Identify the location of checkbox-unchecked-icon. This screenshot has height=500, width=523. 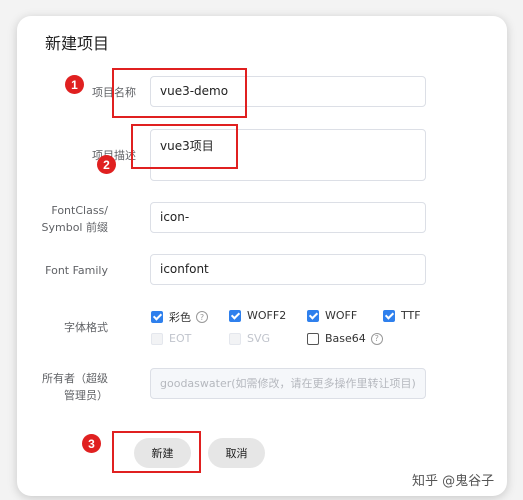
(313, 338).